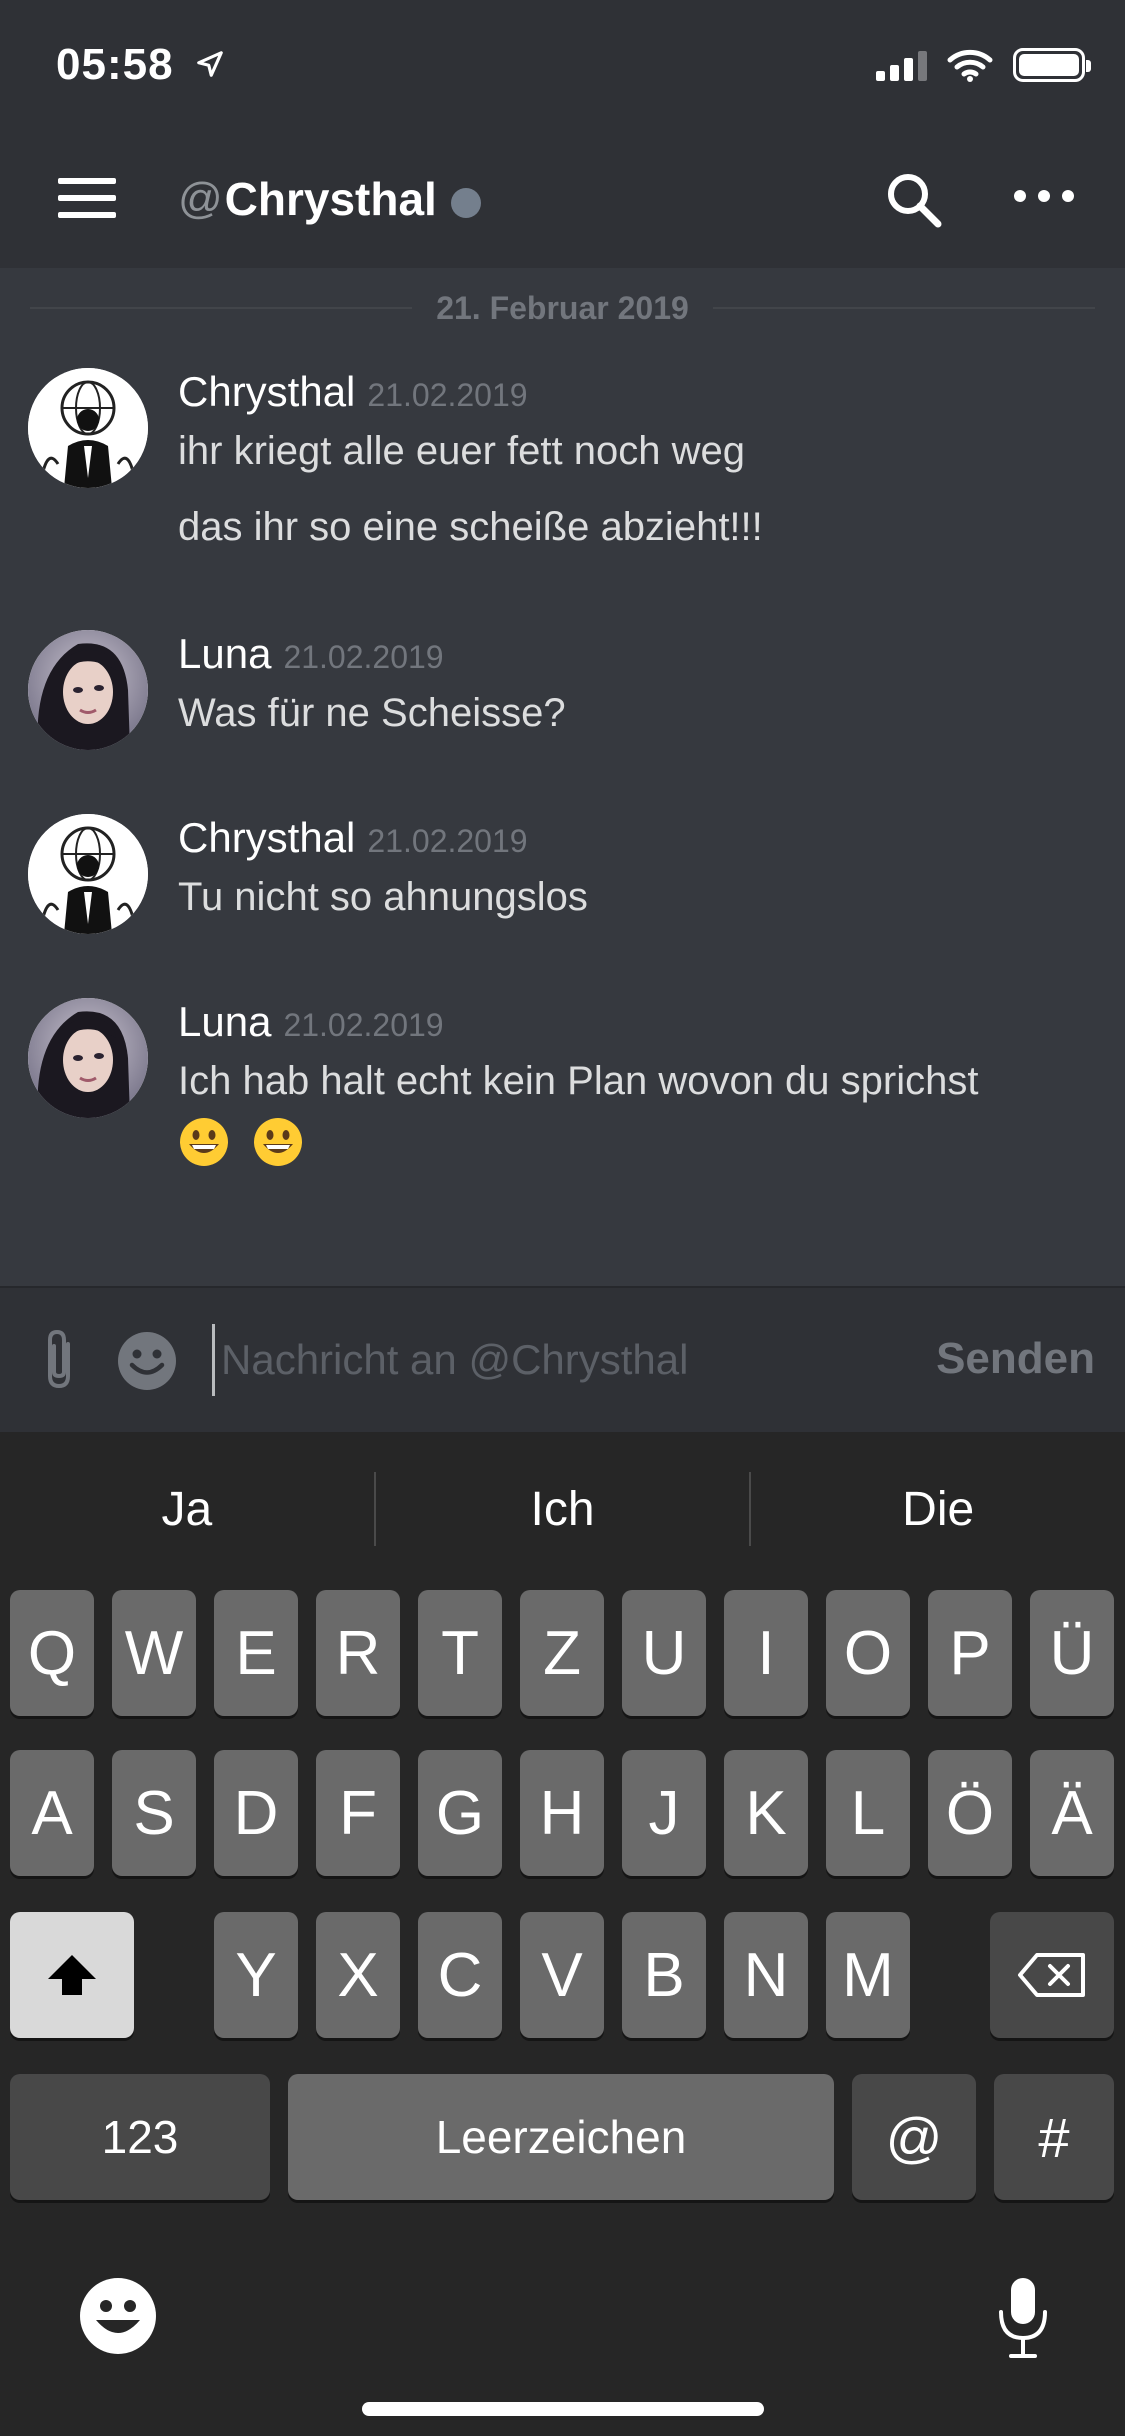 The height and width of the screenshot is (2436, 1125). I want to click on date-divider-text: 21. Februar 2019, so click(562, 307).